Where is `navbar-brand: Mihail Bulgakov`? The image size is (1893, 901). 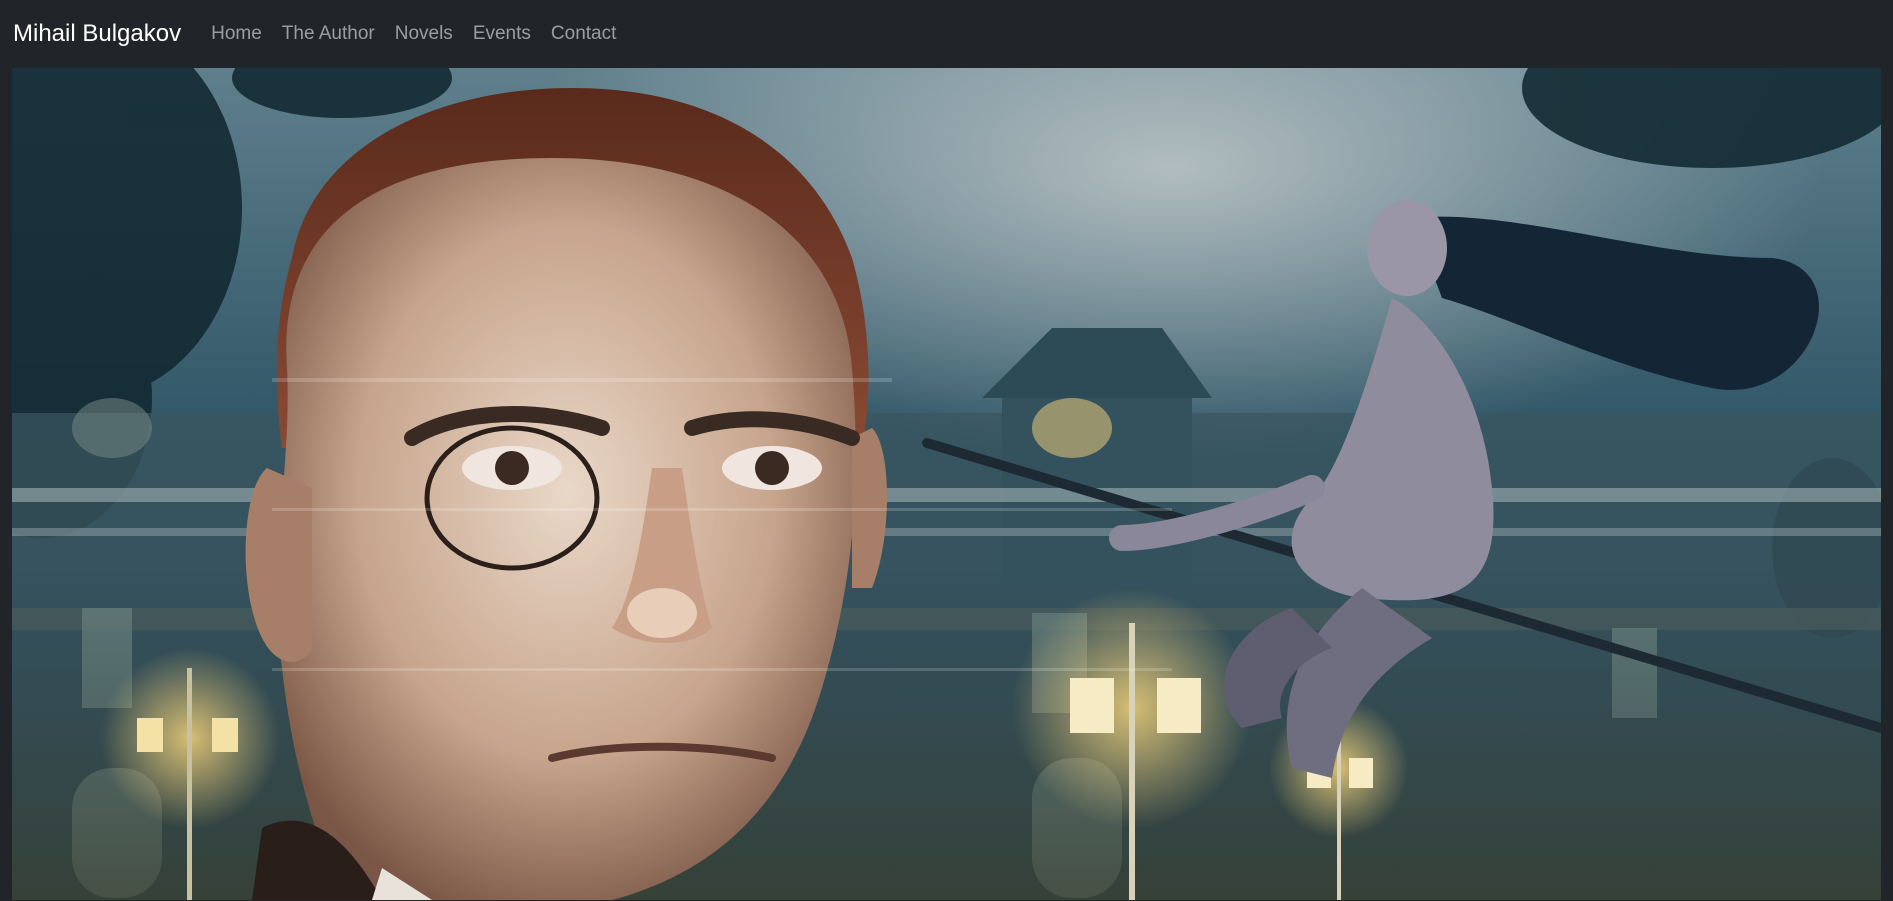 navbar-brand: Mihail Bulgakov is located at coordinates (97, 34).